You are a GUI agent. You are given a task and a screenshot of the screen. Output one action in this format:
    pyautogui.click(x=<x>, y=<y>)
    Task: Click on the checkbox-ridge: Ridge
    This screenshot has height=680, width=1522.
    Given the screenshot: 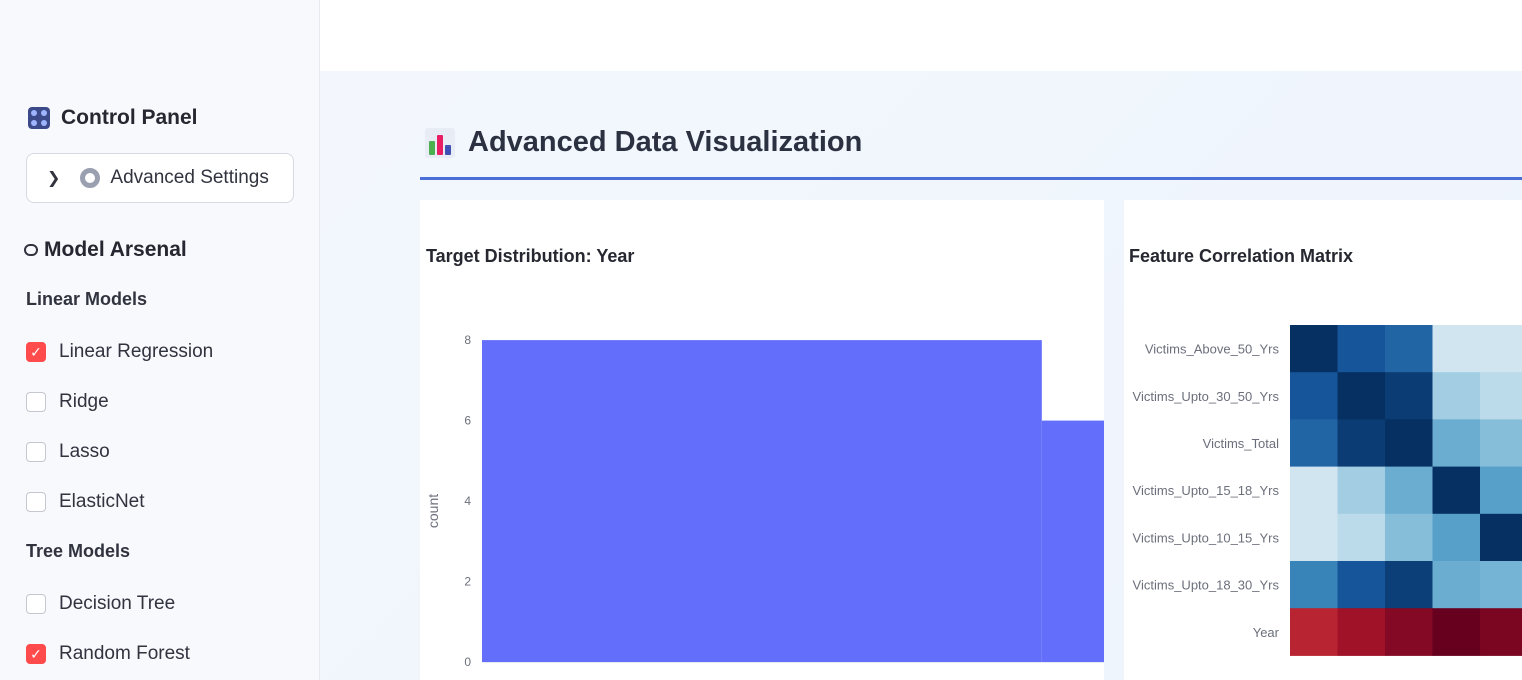 What is the action you would take?
    pyautogui.click(x=67, y=402)
    